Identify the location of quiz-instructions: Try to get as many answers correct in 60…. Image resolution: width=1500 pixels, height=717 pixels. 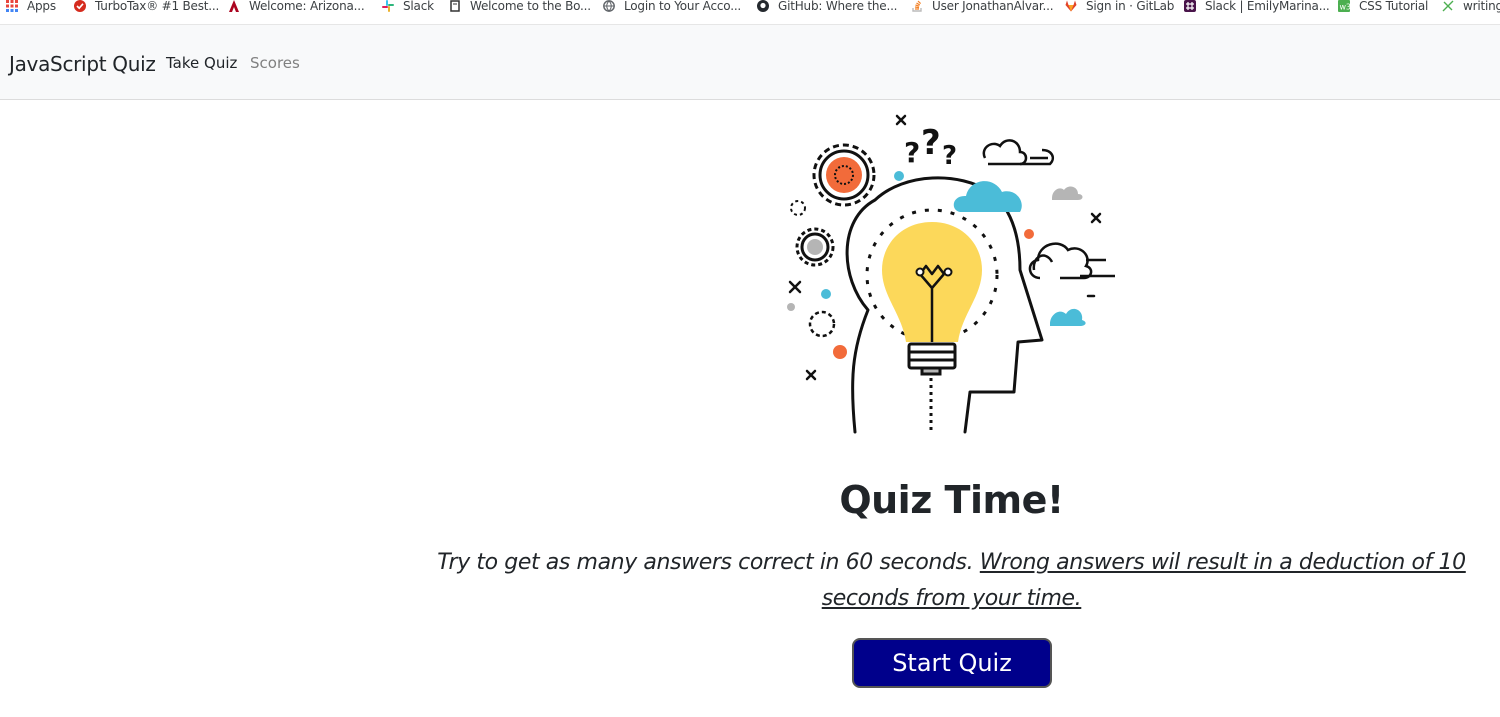
(705, 562).